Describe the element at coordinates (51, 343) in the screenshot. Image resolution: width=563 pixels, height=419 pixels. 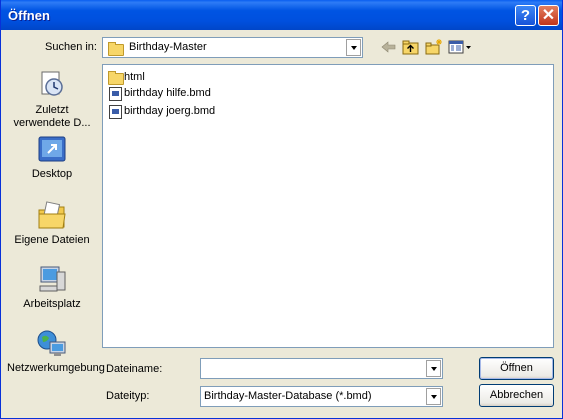
I see `network-places-icon` at that location.